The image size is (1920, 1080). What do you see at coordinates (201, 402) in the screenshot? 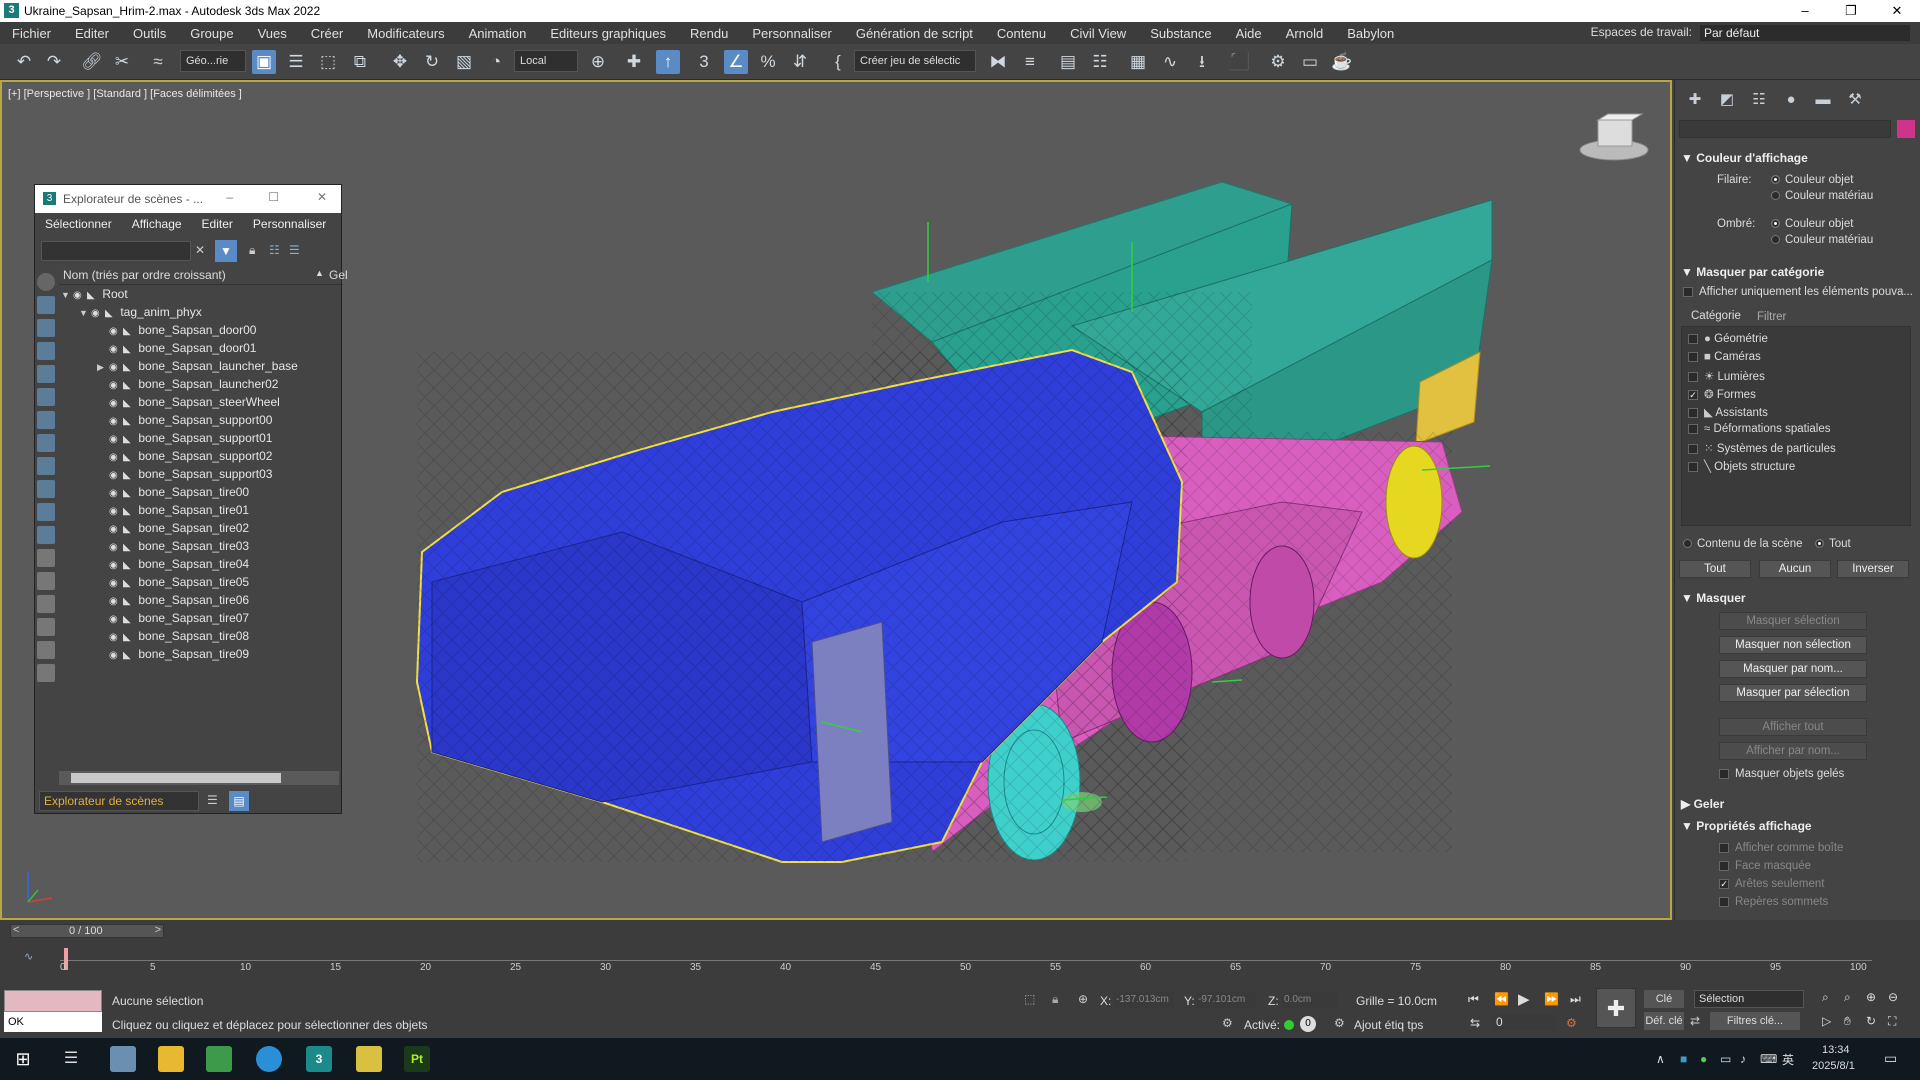
I see `tree-row: ◉ ◣ bone_Sapsan_steerWheel` at bounding box center [201, 402].